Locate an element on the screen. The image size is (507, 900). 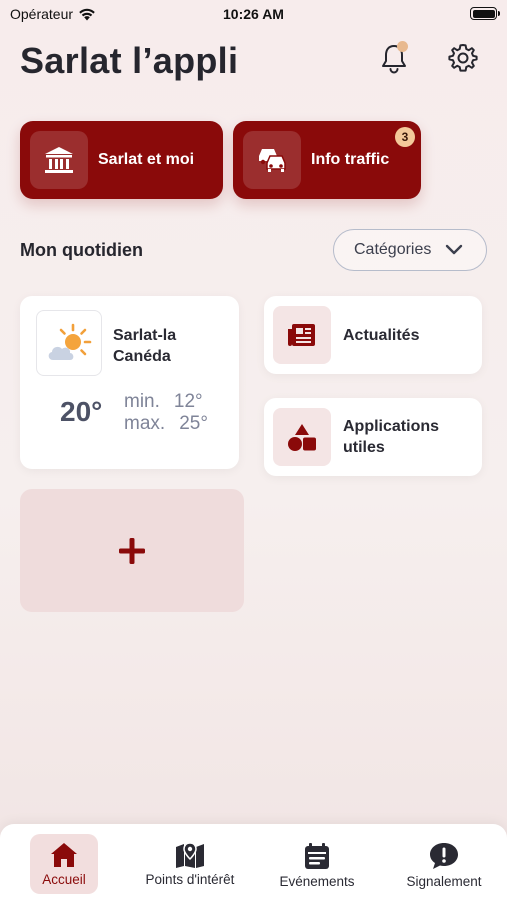
calendar-icon is located at coordinates (317, 856).